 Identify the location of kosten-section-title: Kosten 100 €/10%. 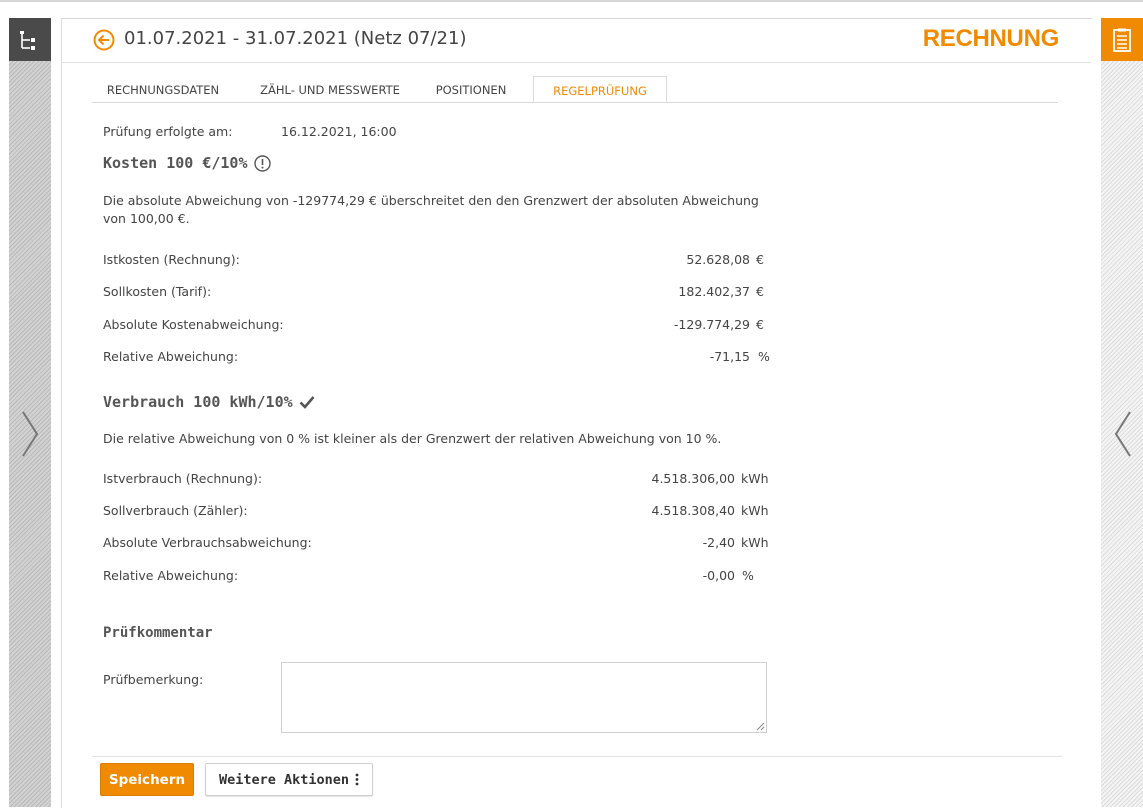
(187, 163).